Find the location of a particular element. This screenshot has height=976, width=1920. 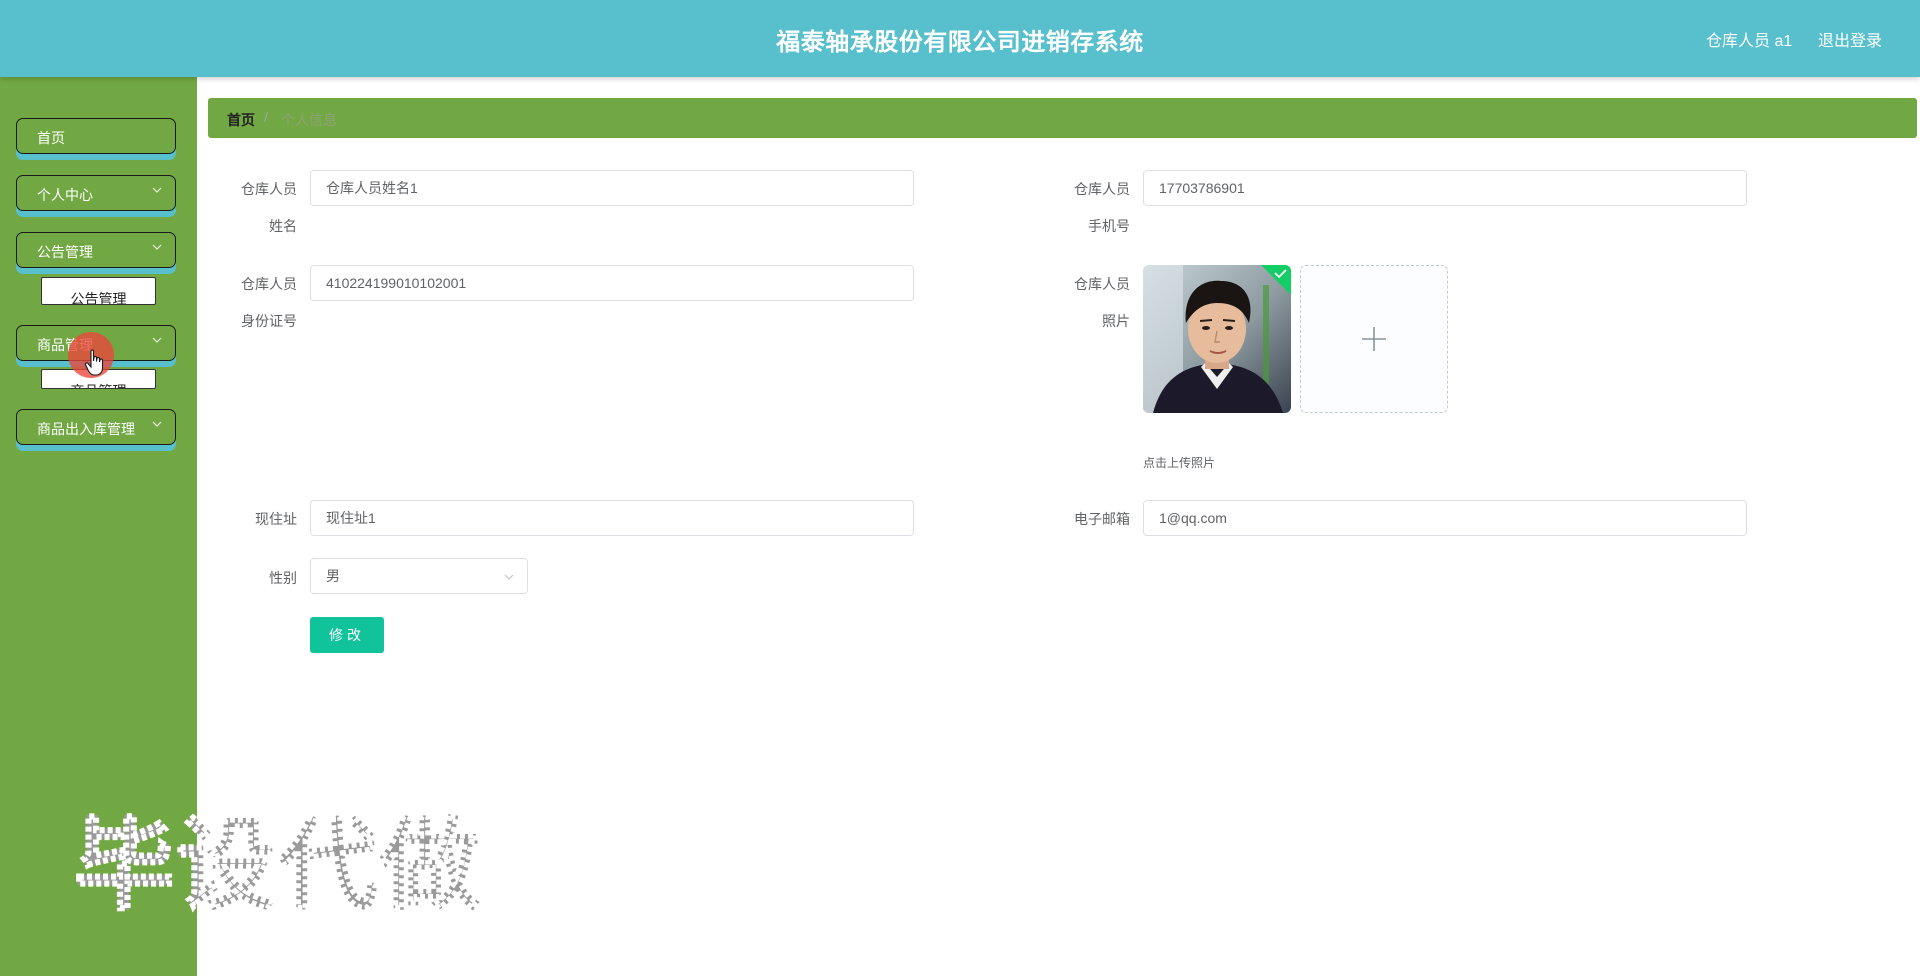

sidebar-item-notice-management: 公告管理 is located at coordinates (96, 250).